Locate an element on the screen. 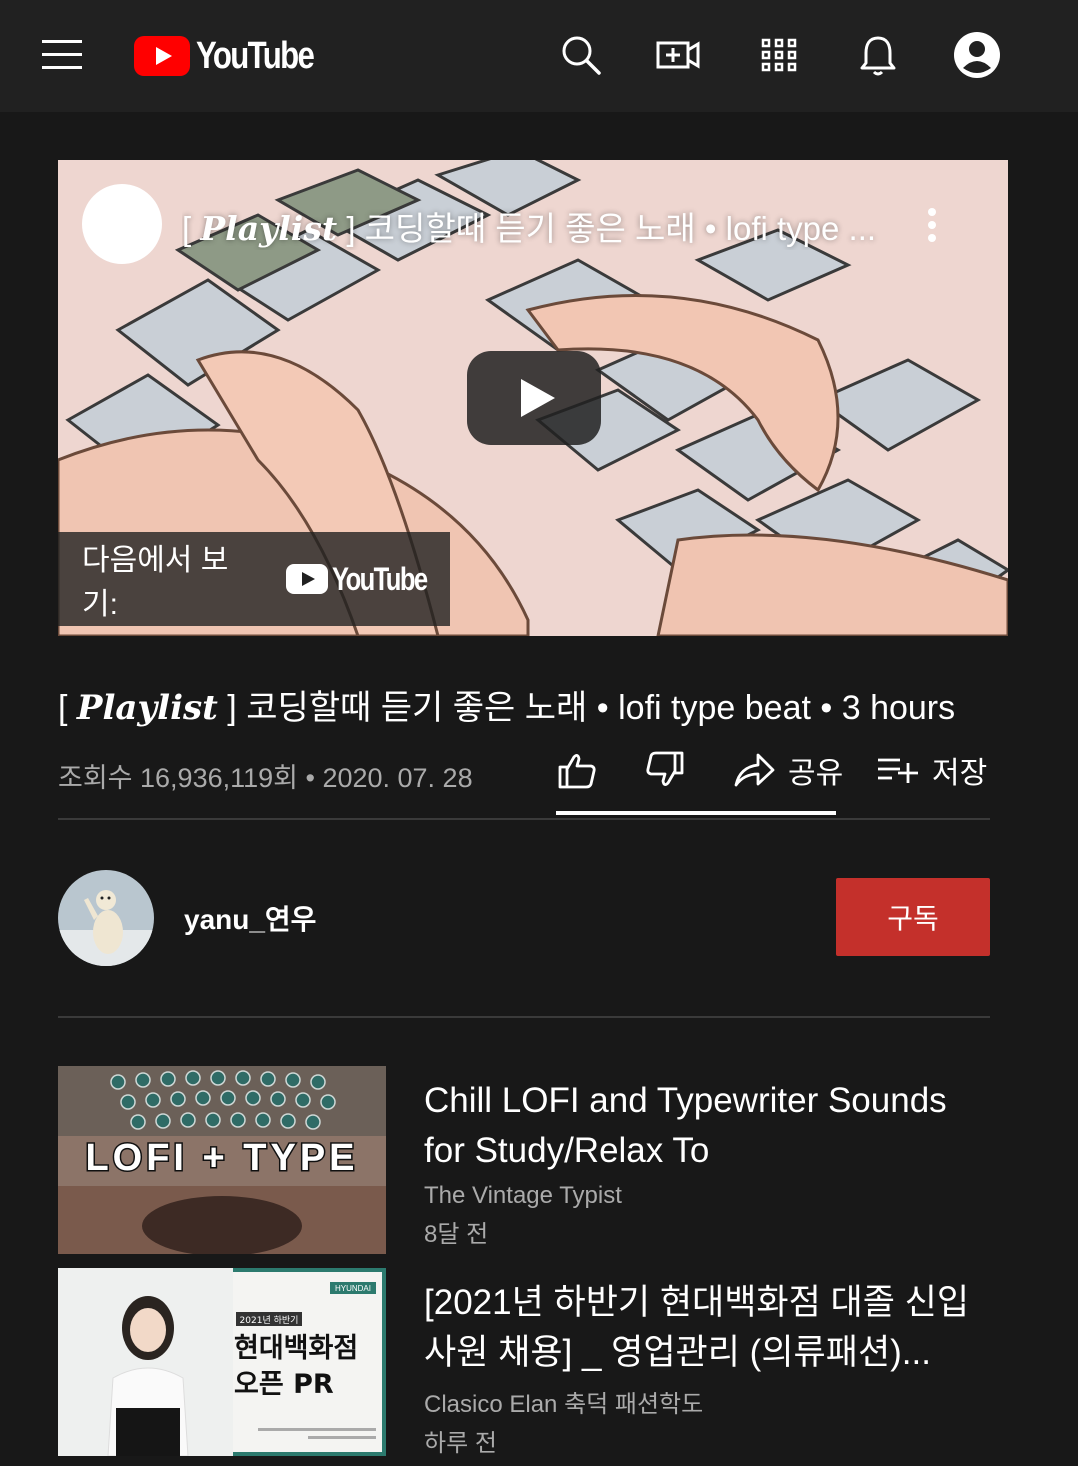 The image size is (1078, 1466). channel-name: yanu_연우 is located at coordinates (250, 918).